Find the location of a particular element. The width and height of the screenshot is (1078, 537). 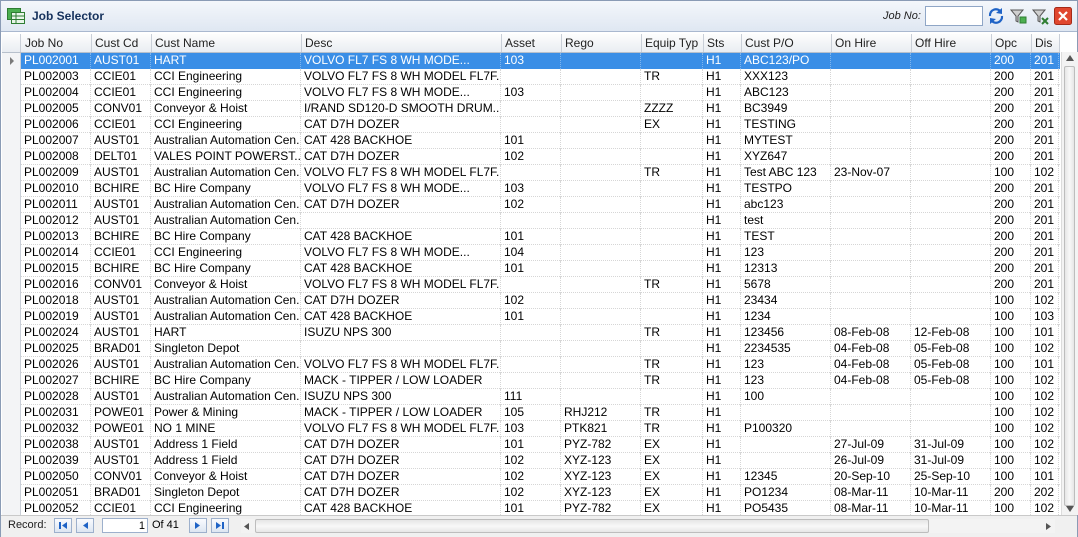

cell-cust-cd: BCHIRE is located at coordinates (121, 269).